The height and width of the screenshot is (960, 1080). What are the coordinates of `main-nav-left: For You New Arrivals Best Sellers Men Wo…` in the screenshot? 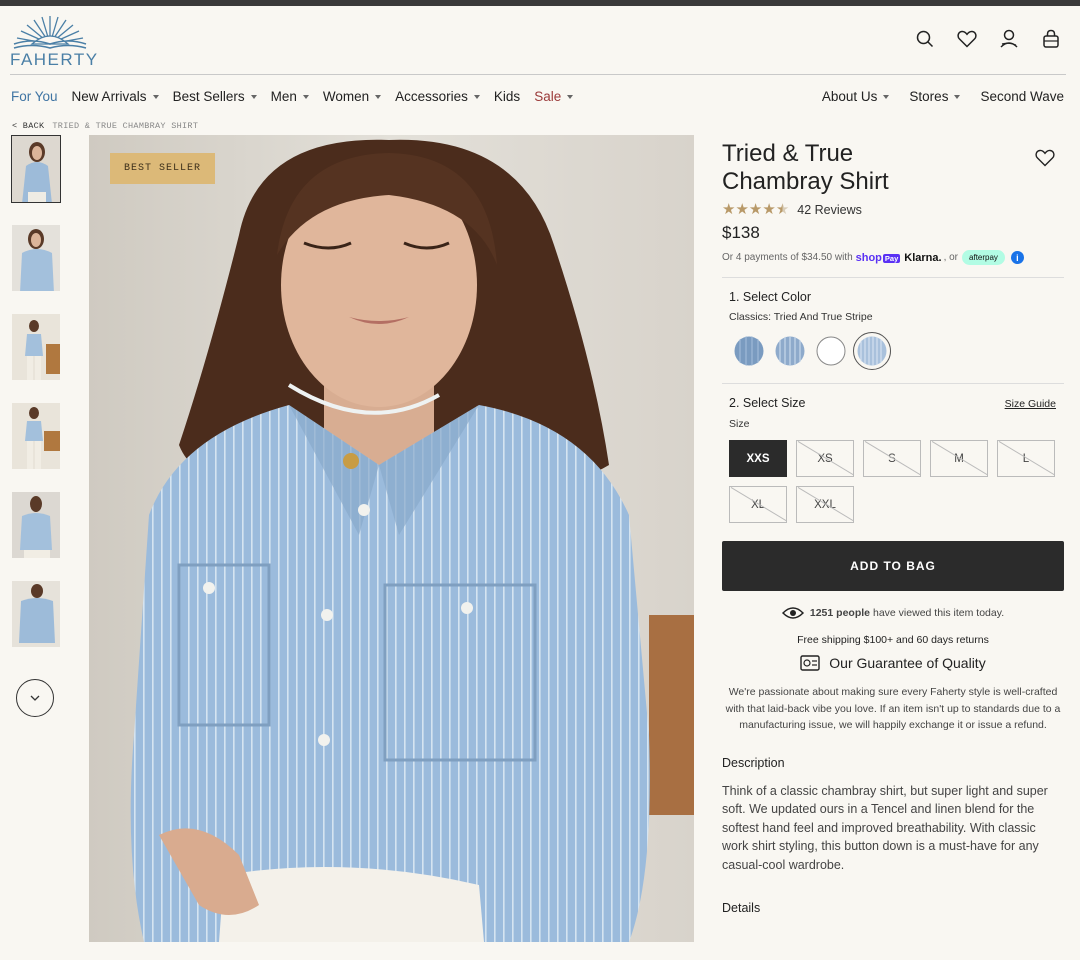 It's located at (299, 96).